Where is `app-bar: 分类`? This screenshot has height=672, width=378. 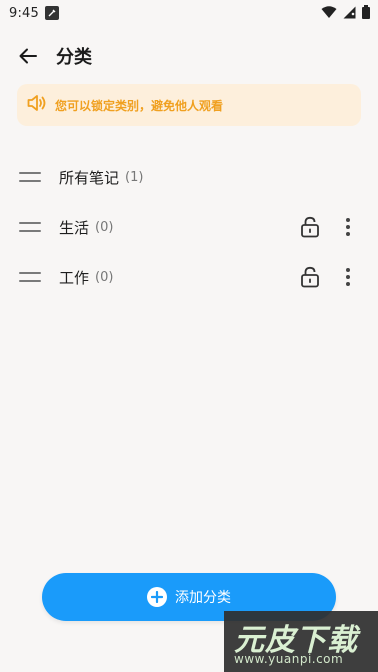
app-bar: 分类 is located at coordinates (189, 56).